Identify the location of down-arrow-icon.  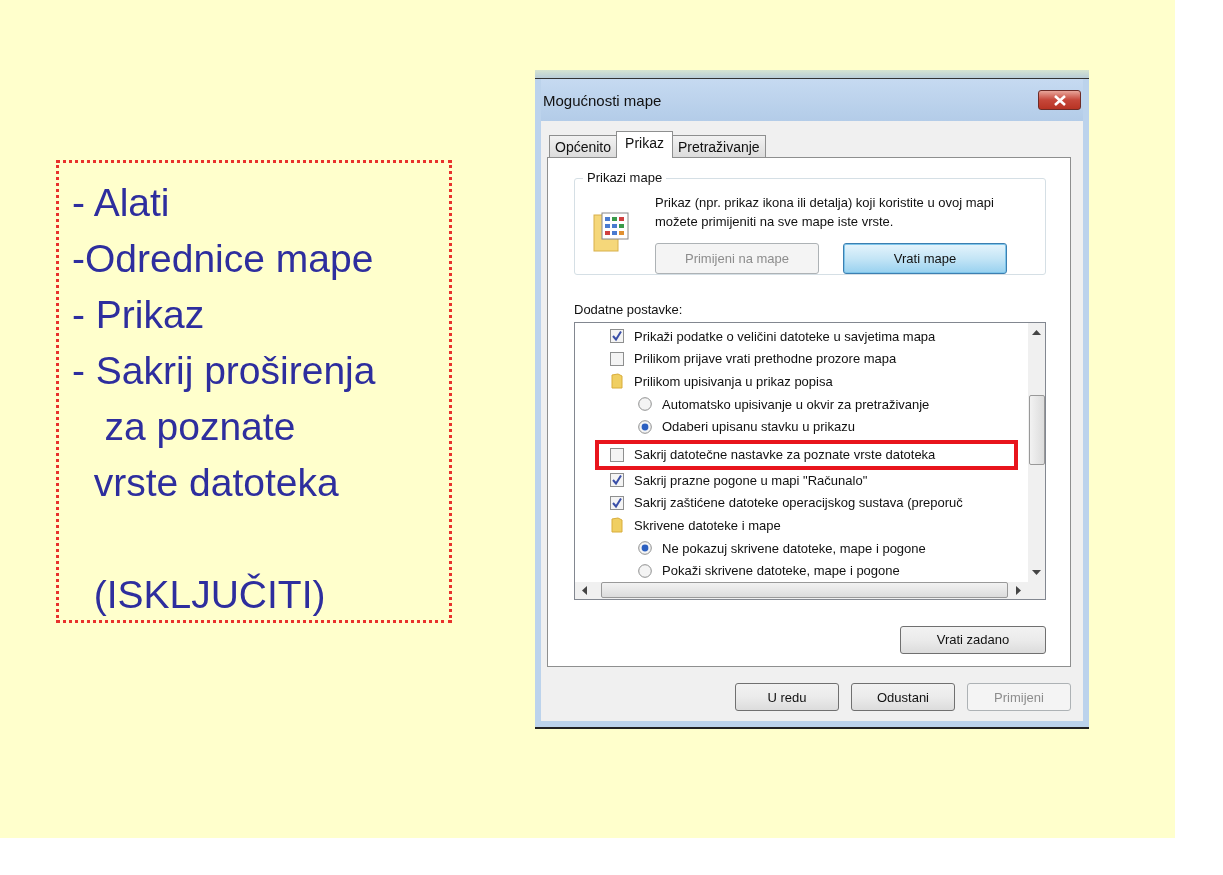
(1036, 572).